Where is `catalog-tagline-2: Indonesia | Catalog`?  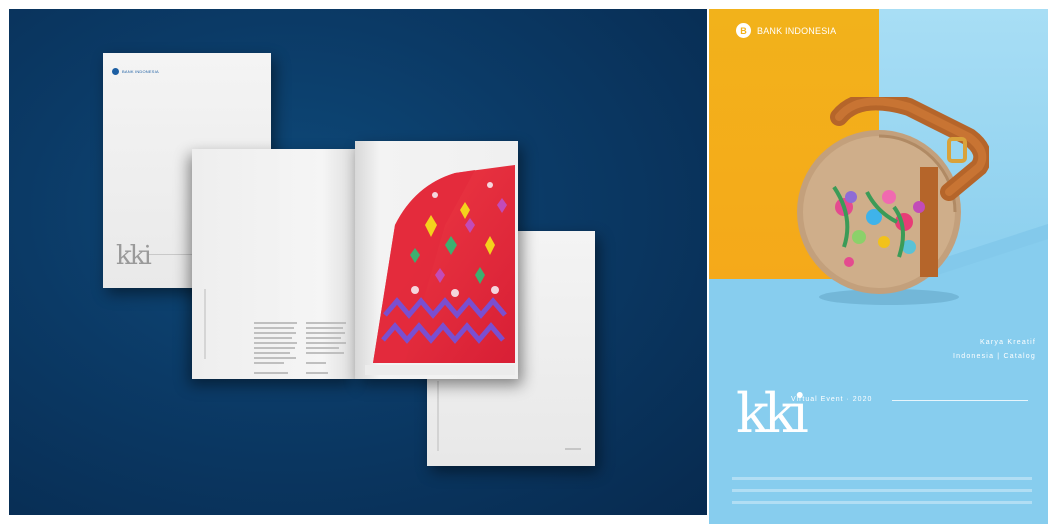
catalog-tagline-2: Indonesia | Catalog is located at coordinates (994, 356).